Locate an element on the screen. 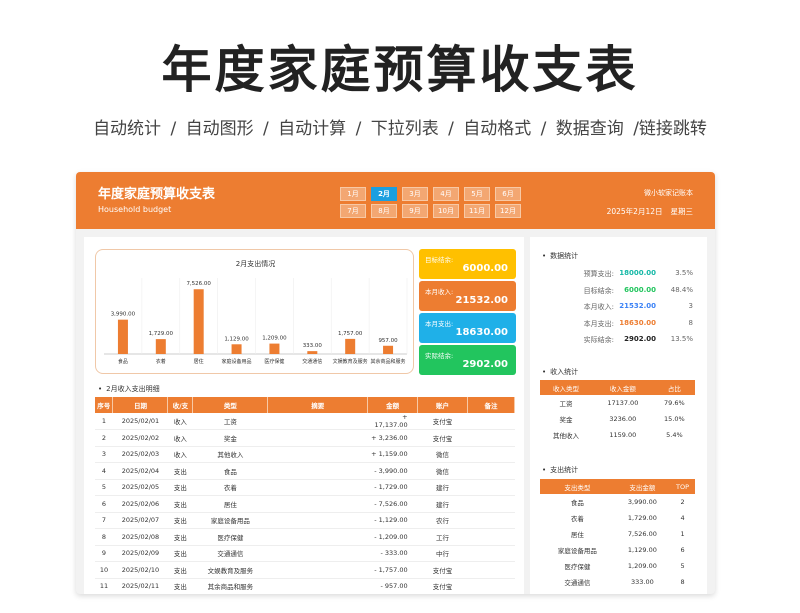  date-text: 2025年2月12日 is located at coordinates (634, 211).